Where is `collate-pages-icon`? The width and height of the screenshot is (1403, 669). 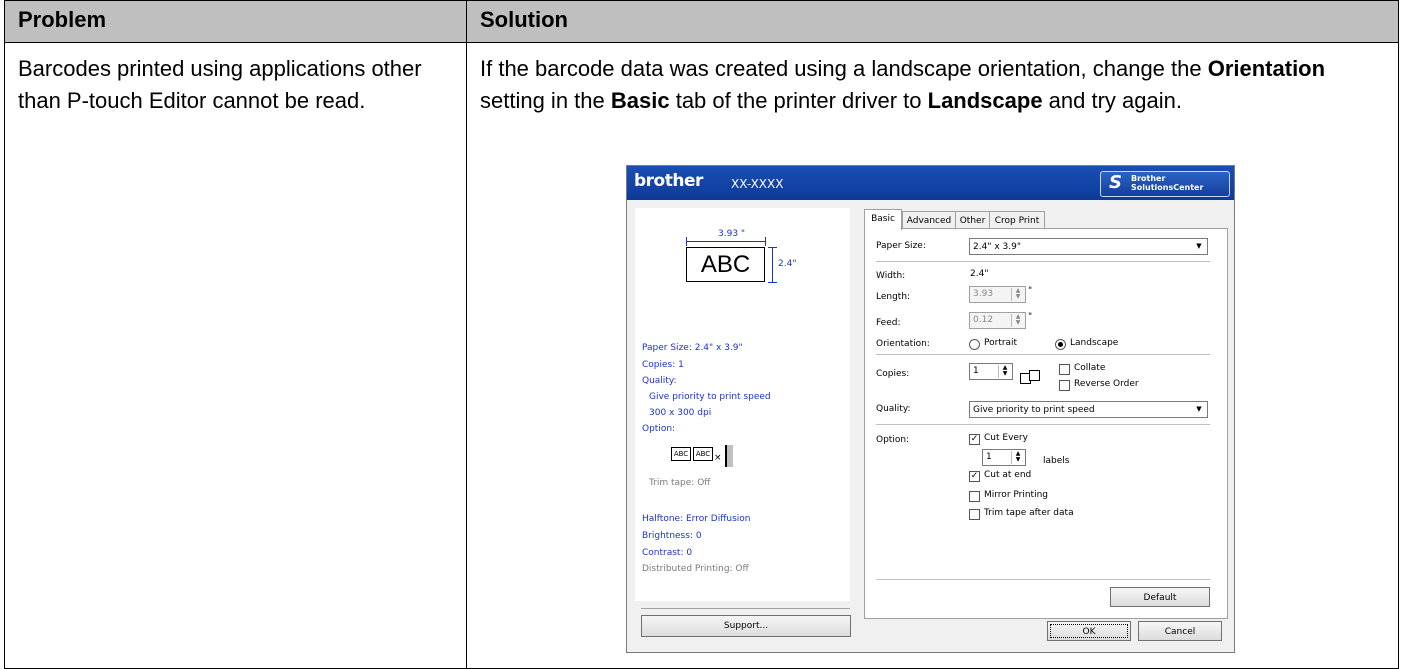
collate-pages-icon is located at coordinates (1032, 377).